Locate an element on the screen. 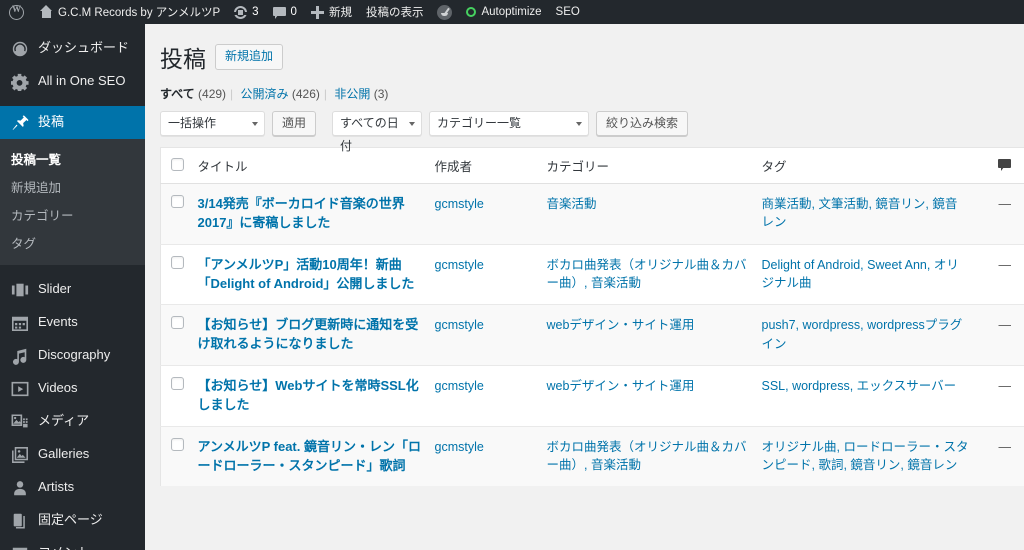  sidebar-item-label: Videos is located at coordinates (58, 388).